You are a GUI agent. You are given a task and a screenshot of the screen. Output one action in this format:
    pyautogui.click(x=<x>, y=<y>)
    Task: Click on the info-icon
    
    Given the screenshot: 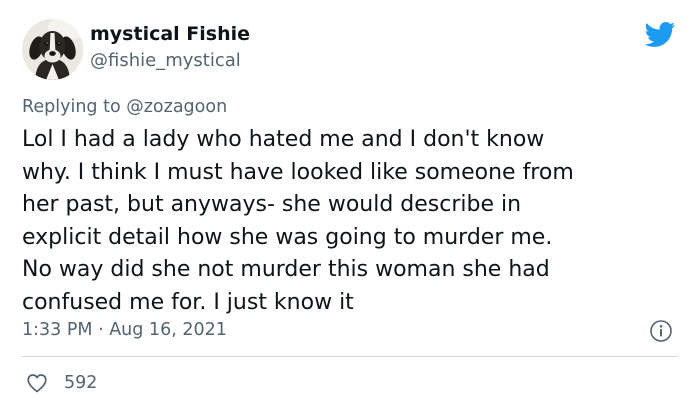 What is the action you would take?
    pyautogui.click(x=661, y=331)
    